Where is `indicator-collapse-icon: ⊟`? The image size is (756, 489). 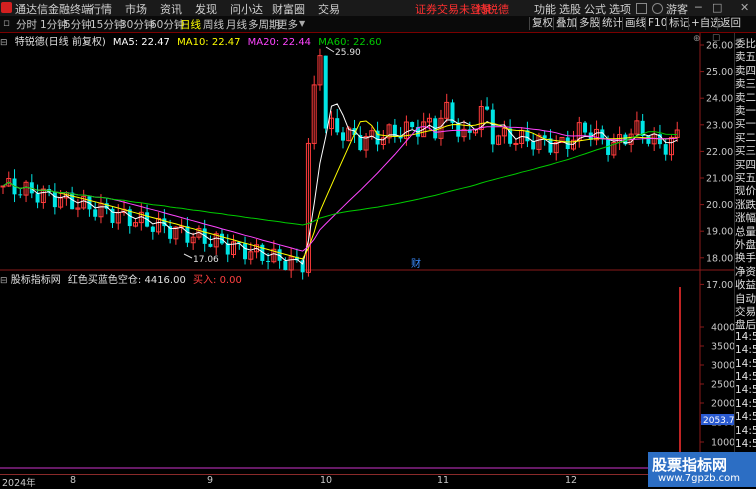 indicator-collapse-icon: ⊟ is located at coordinates (4, 281).